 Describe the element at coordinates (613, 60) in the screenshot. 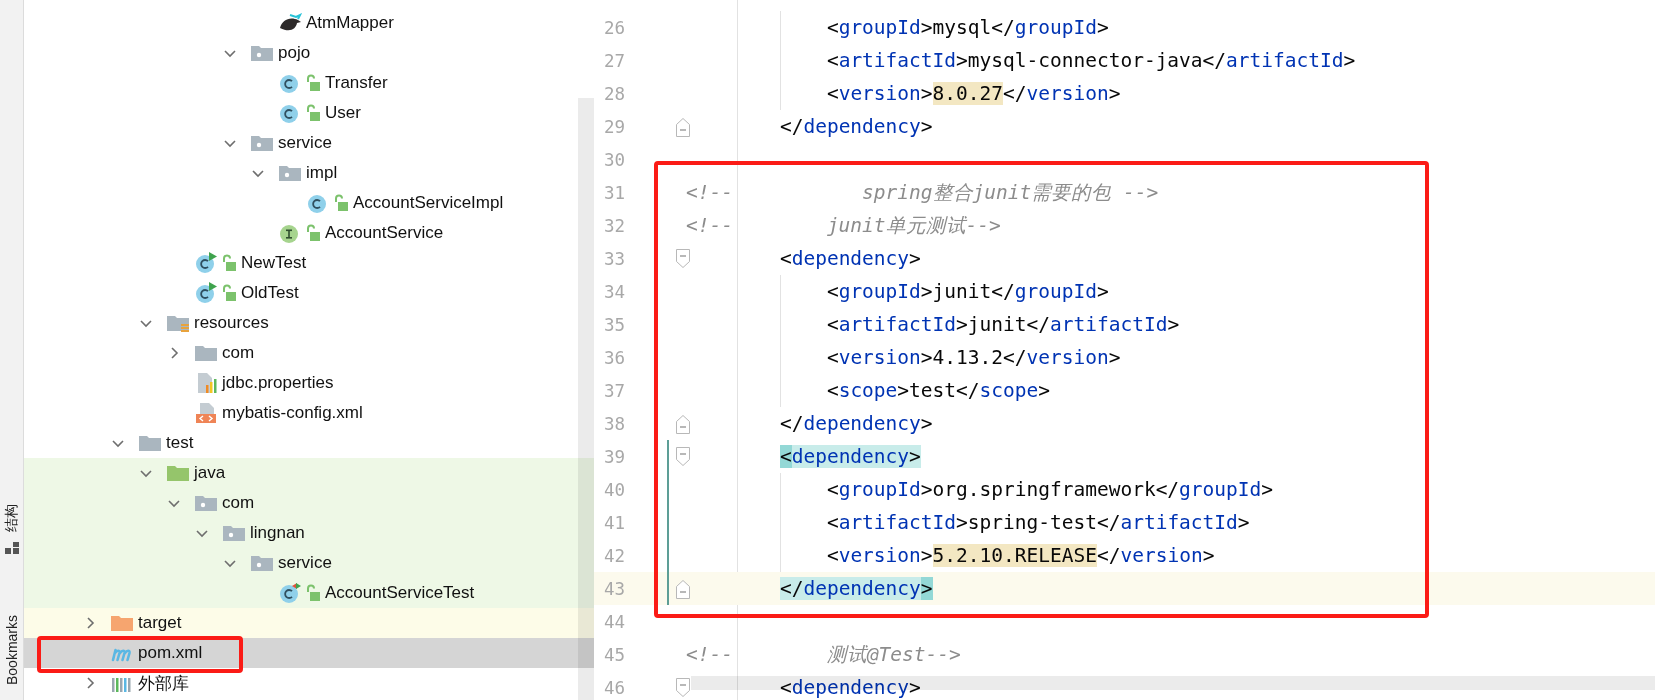

I see `line-number: 27` at that location.